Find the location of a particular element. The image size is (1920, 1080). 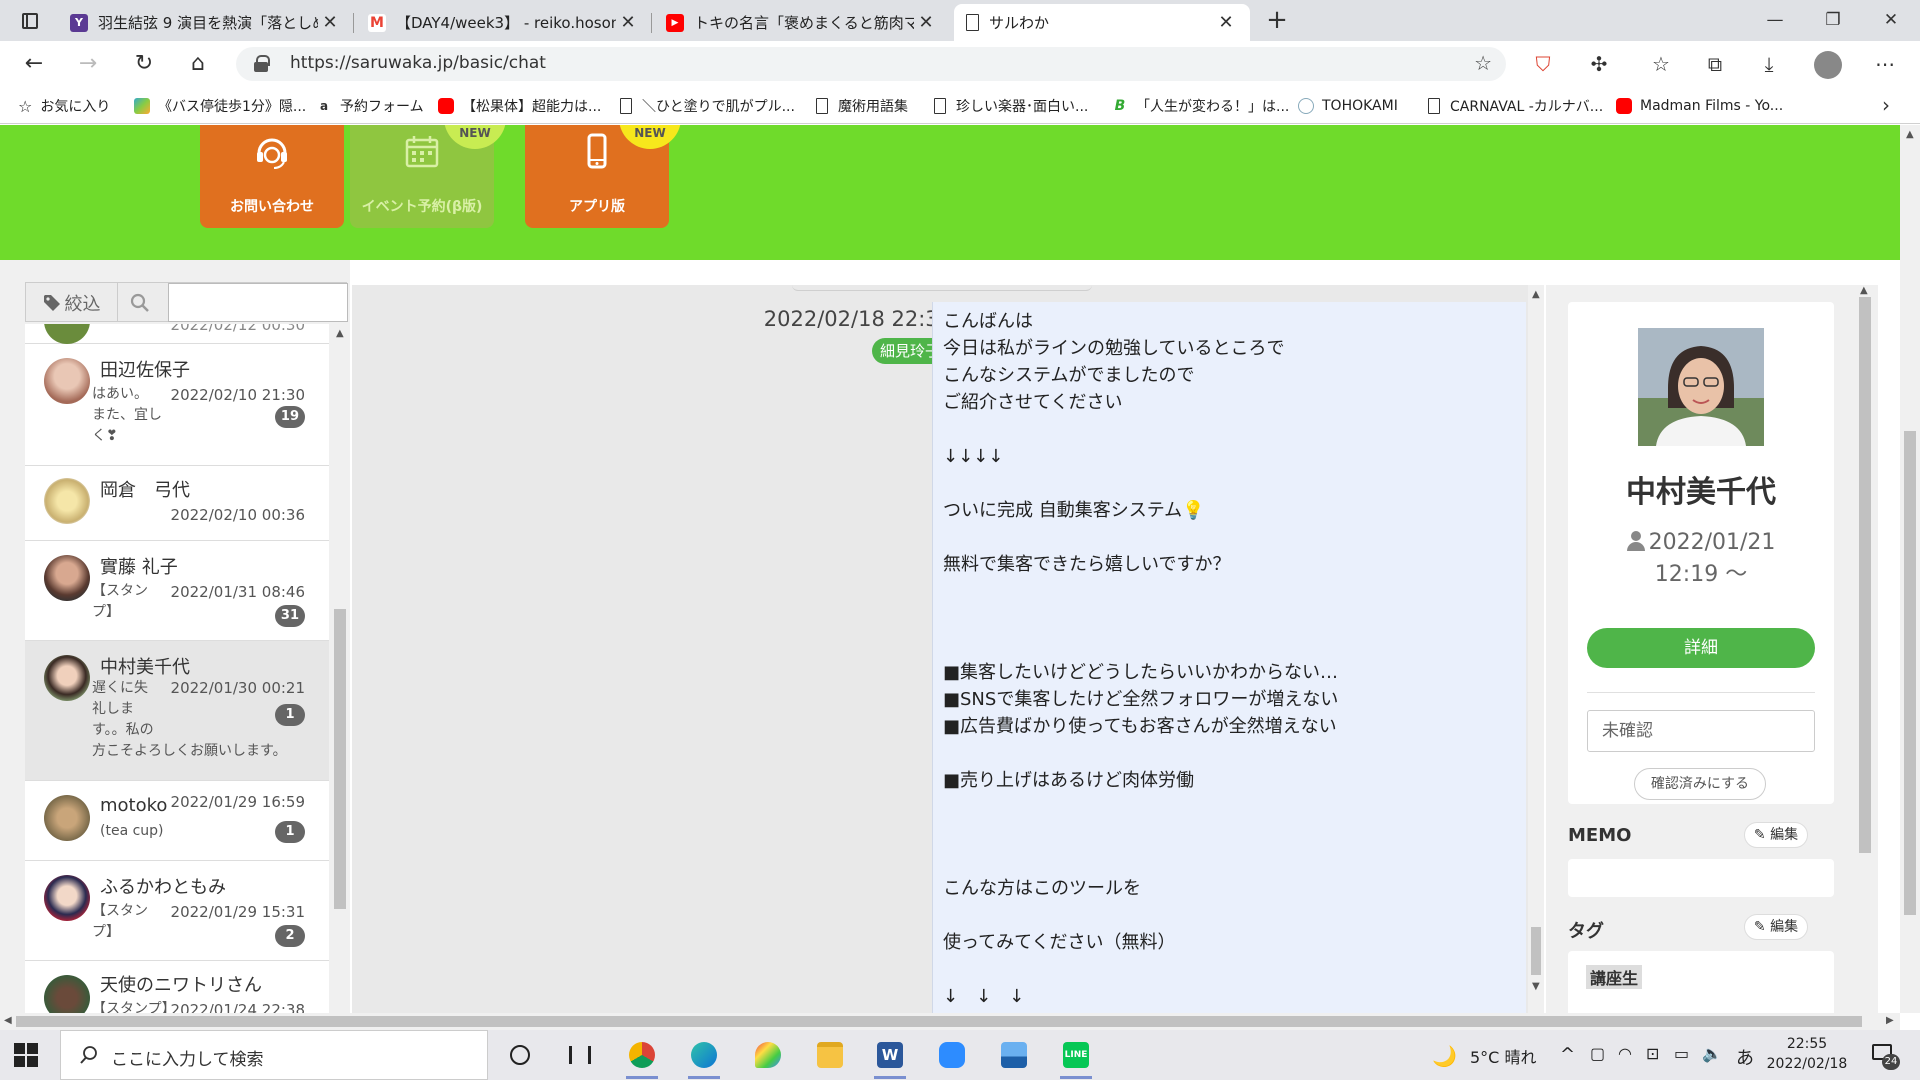

bookmark-magic-terms: 魔術用語集 is located at coordinates (862, 106).